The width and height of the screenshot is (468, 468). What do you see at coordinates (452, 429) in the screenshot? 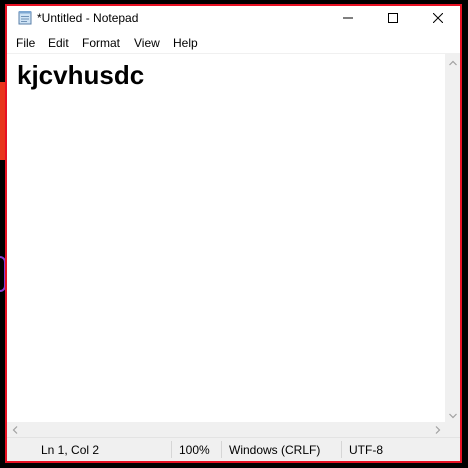
I see `scrollbar-corner` at bounding box center [452, 429].